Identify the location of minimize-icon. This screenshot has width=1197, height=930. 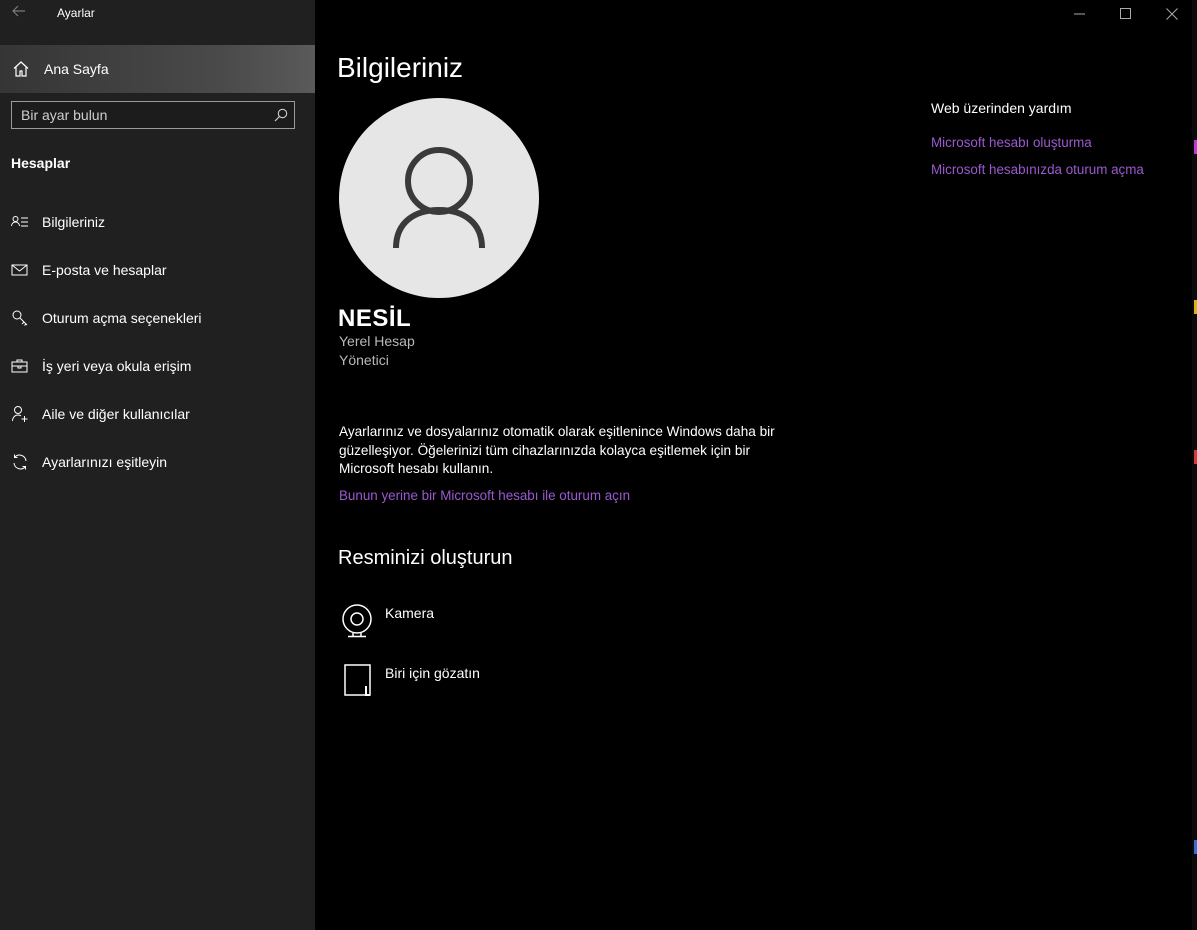
(1079, 14).